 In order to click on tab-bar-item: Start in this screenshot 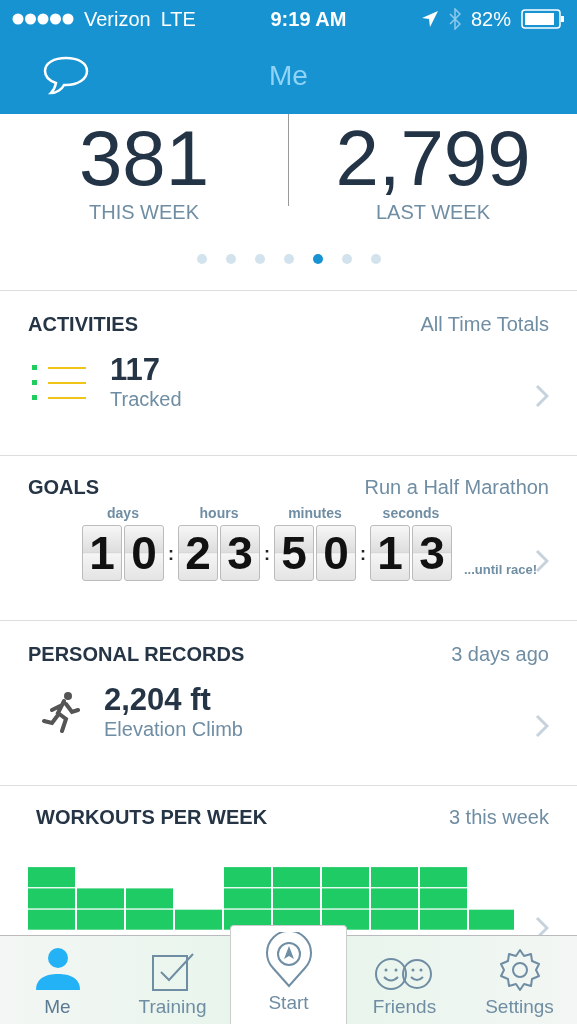, I will do `click(288, 974)`.